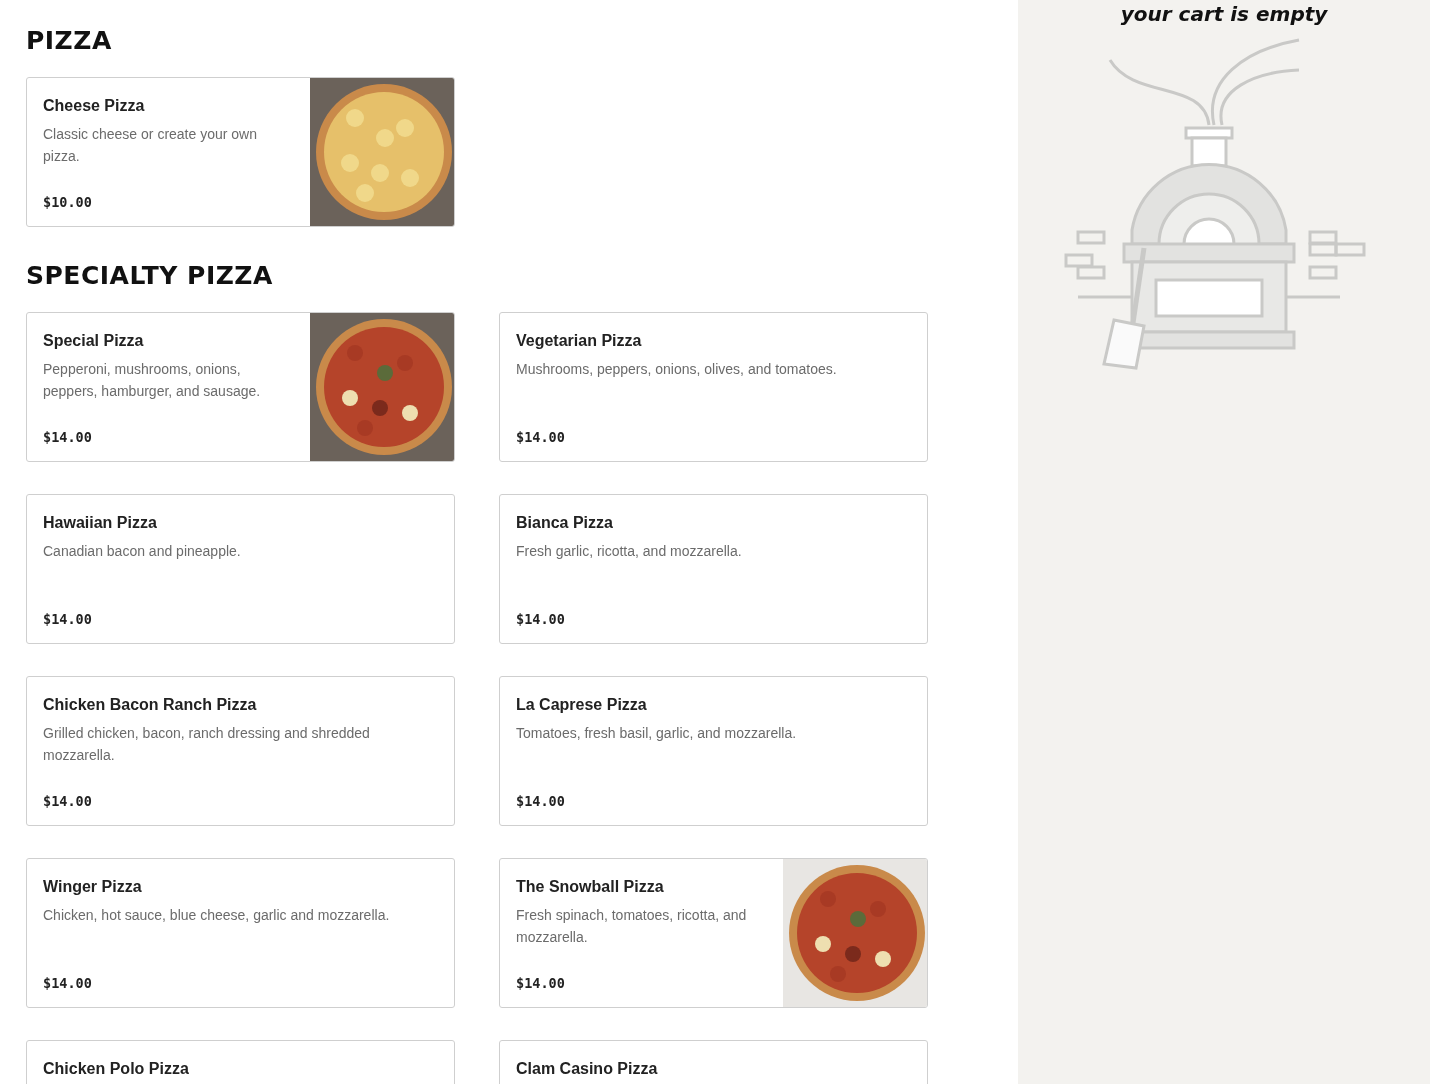  What do you see at coordinates (240, 1062) in the screenshot?
I see `menu-item-card: Chicken Polo Pizza` at bounding box center [240, 1062].